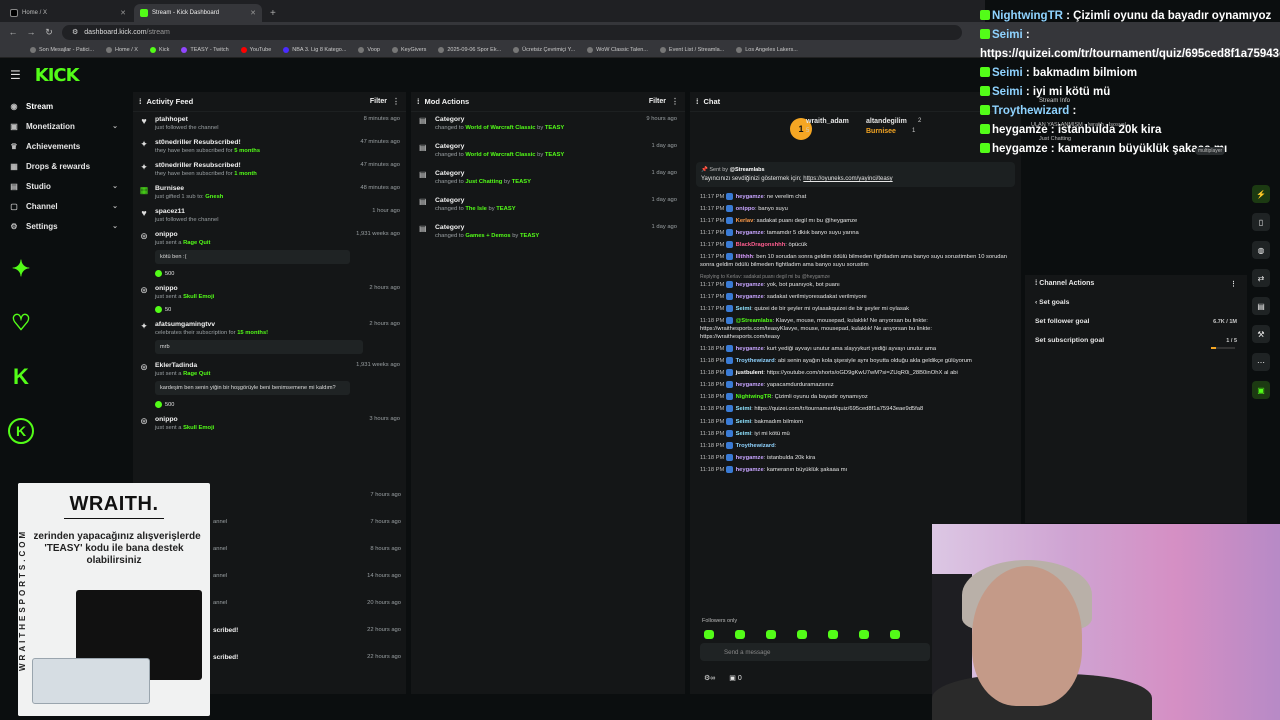 Image resolution: width=1280 pixels, height=720 pixels. What do you see at coordinates (57, 75) in the screenshot?
I see `kick-logo: KICK` at bounding box center [57, 75].